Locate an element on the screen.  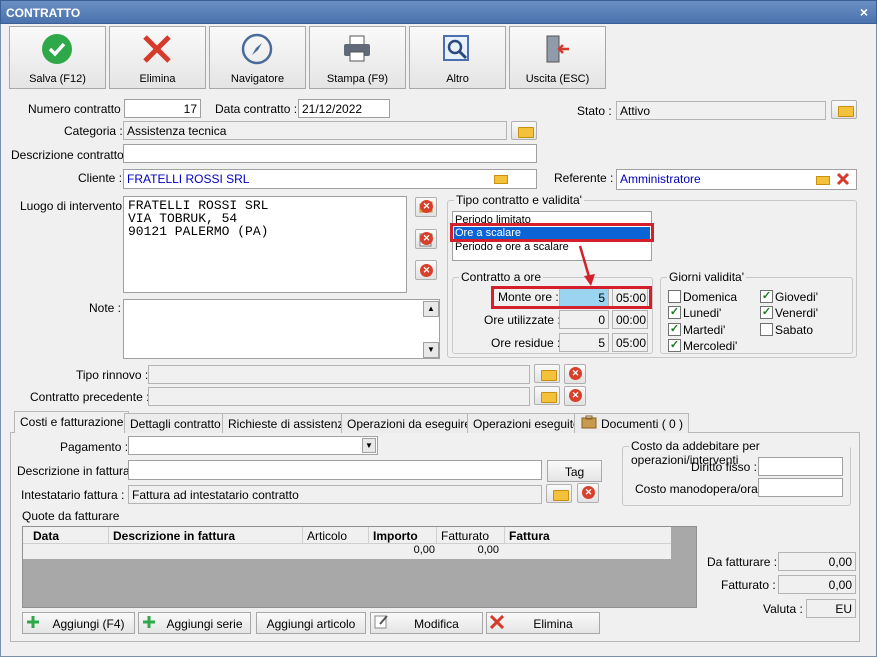
close-button: × is located at coordinates (864, 12).